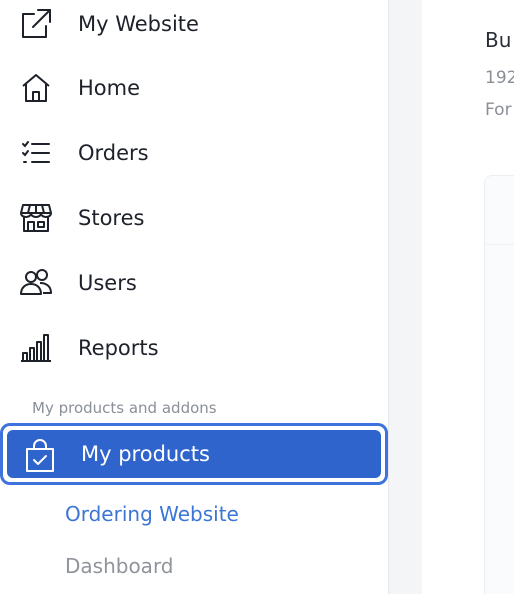 The width and height of the screenshot is (514, 594). I want to click on sidebar-item-my-products: My products, so click(194, 454).